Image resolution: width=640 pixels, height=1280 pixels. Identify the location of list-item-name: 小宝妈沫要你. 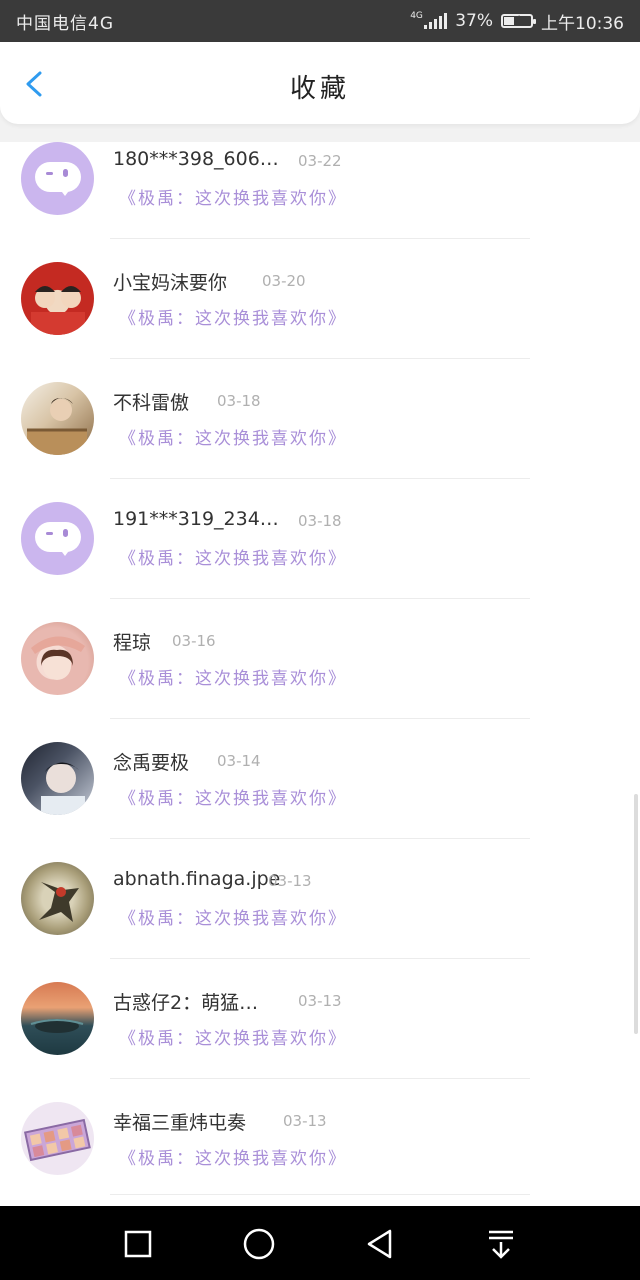
(170, 283).